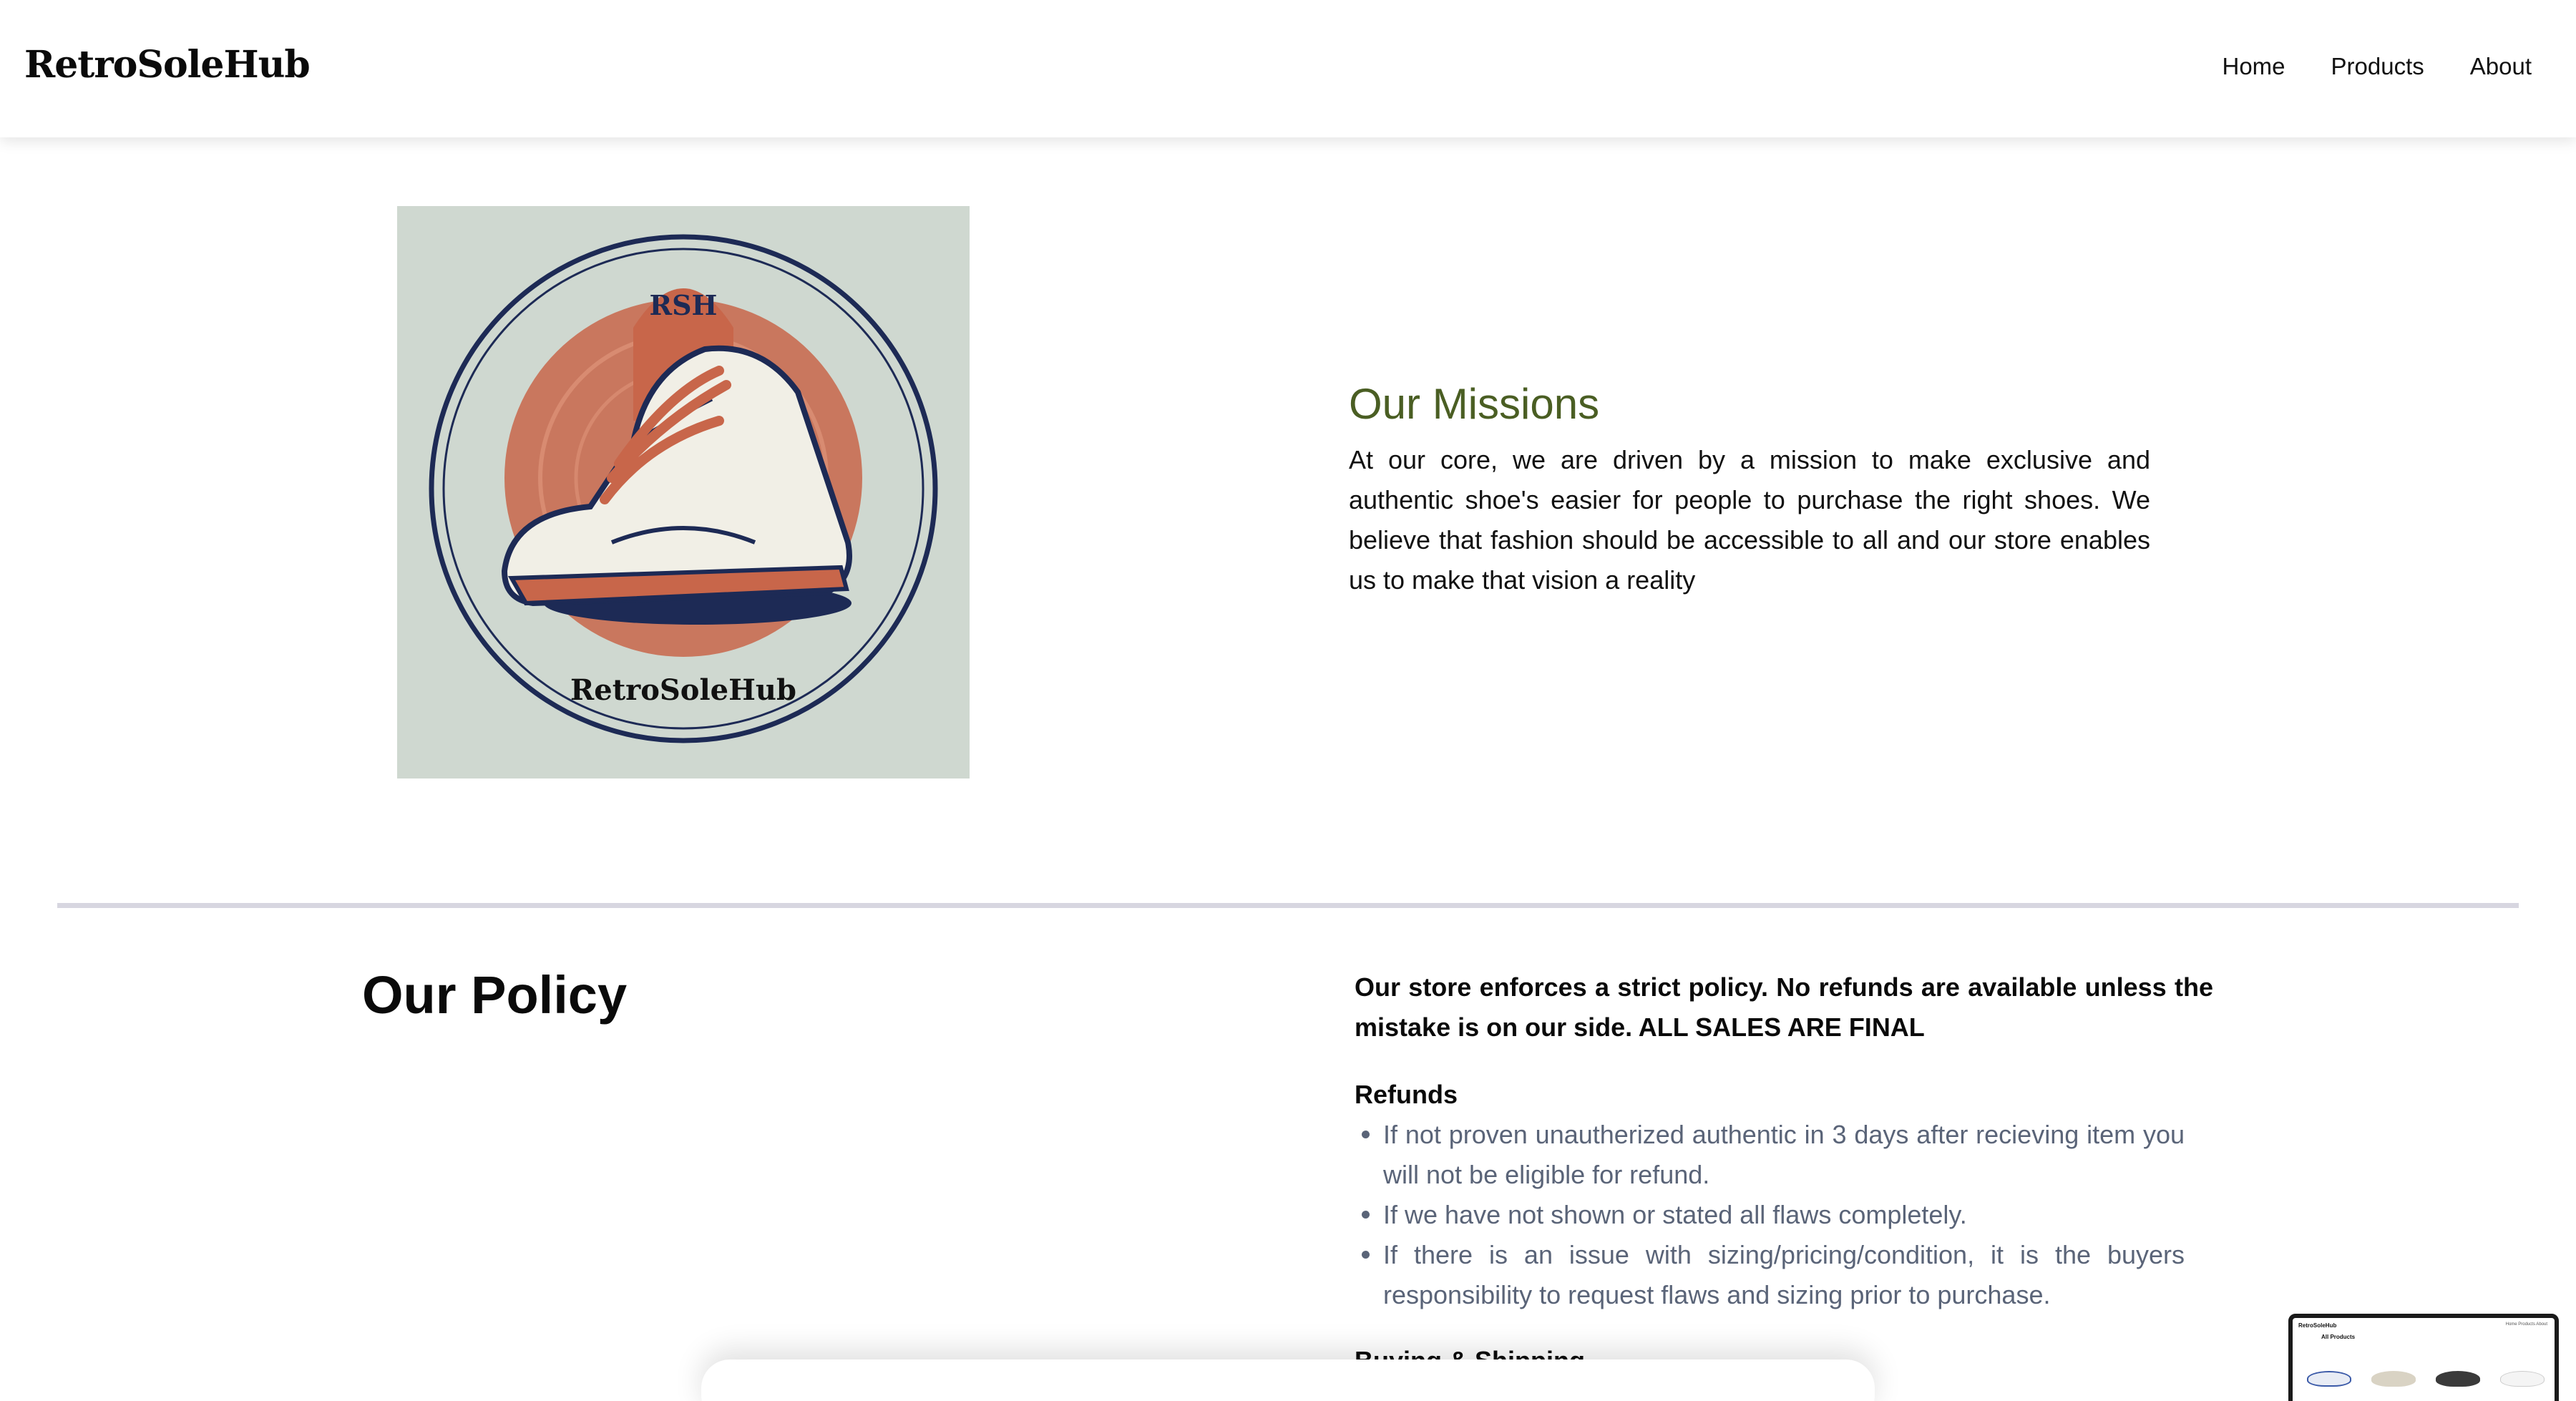 This screenshot has width=2576, height=1401. What do you see at coordinates (2338, 1337) in the screenshot?
I see `thumbnail-title: All Products` at bounding box center [2338, 1337].